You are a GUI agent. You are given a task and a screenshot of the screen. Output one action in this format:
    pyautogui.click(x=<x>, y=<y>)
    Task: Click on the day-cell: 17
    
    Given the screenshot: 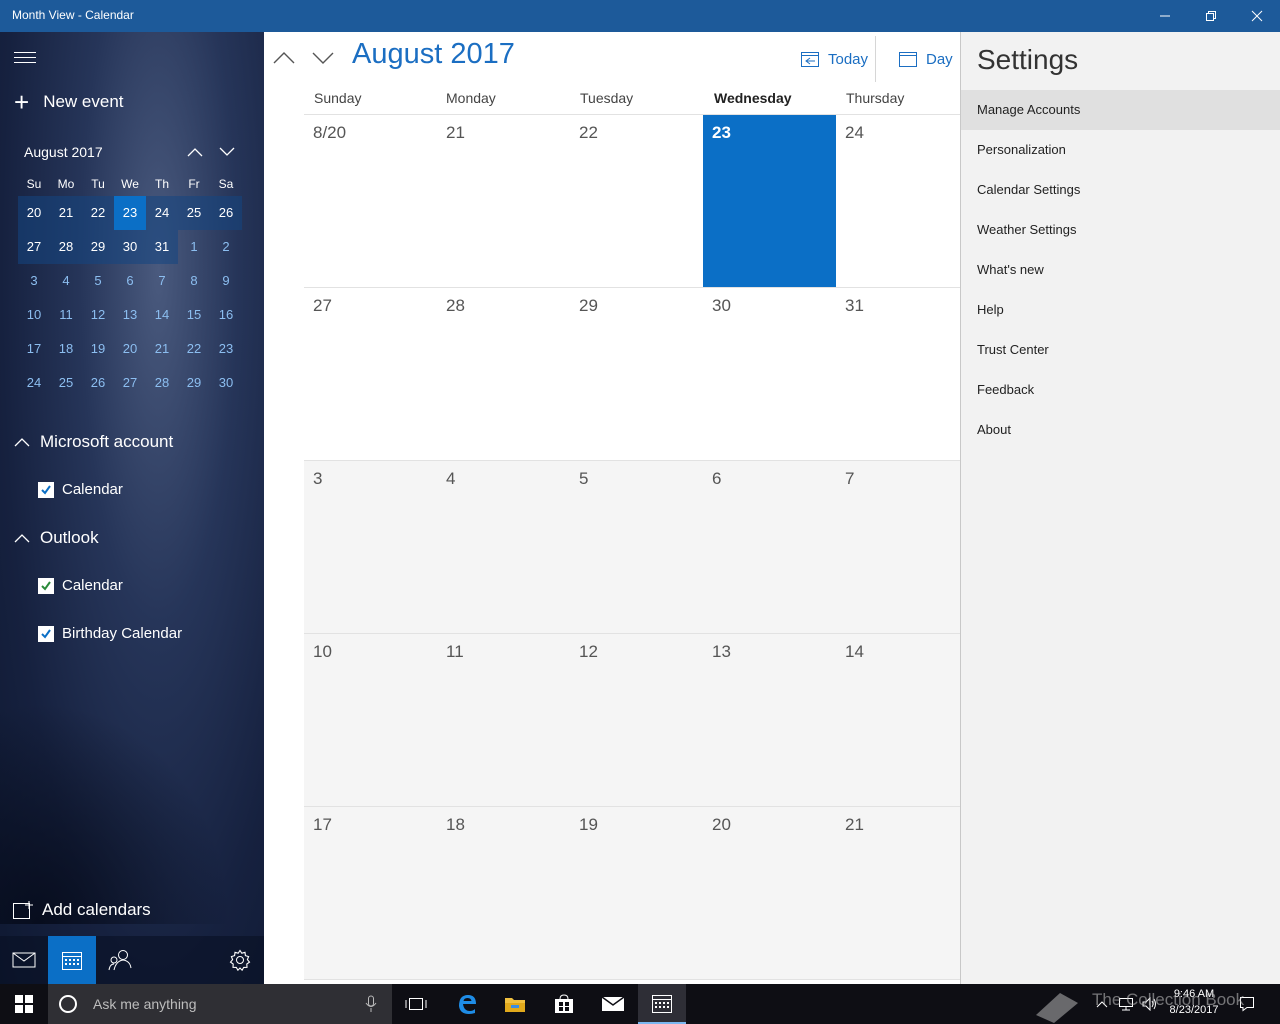 What is the action you would take?
    pyautogui.click(x=370, y=893)
    